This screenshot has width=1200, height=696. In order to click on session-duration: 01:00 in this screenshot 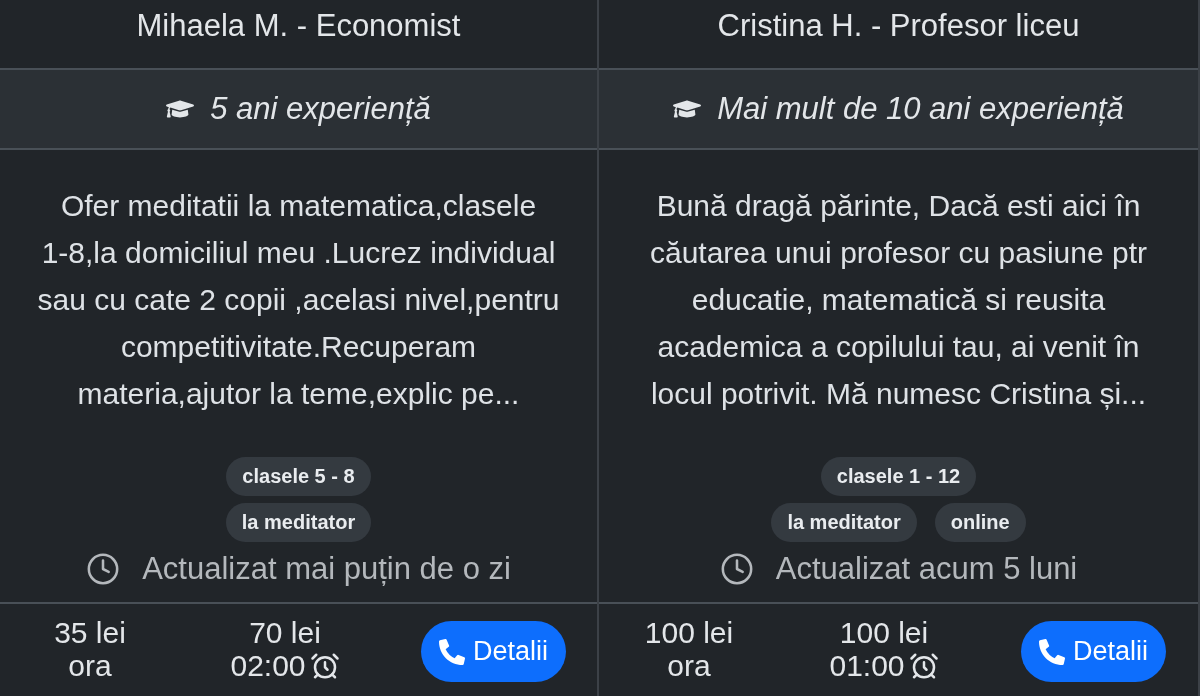, I will do `click(867, 665)`.